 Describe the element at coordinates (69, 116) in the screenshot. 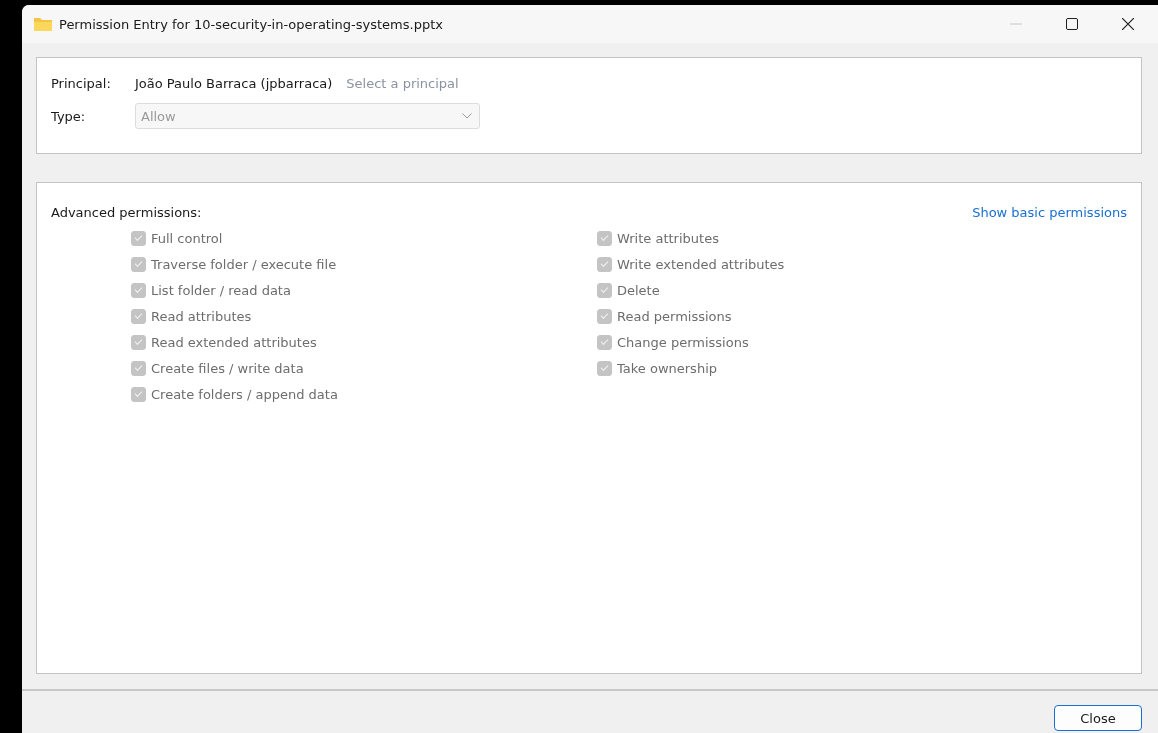

I see `type-label: Type:` at that location.